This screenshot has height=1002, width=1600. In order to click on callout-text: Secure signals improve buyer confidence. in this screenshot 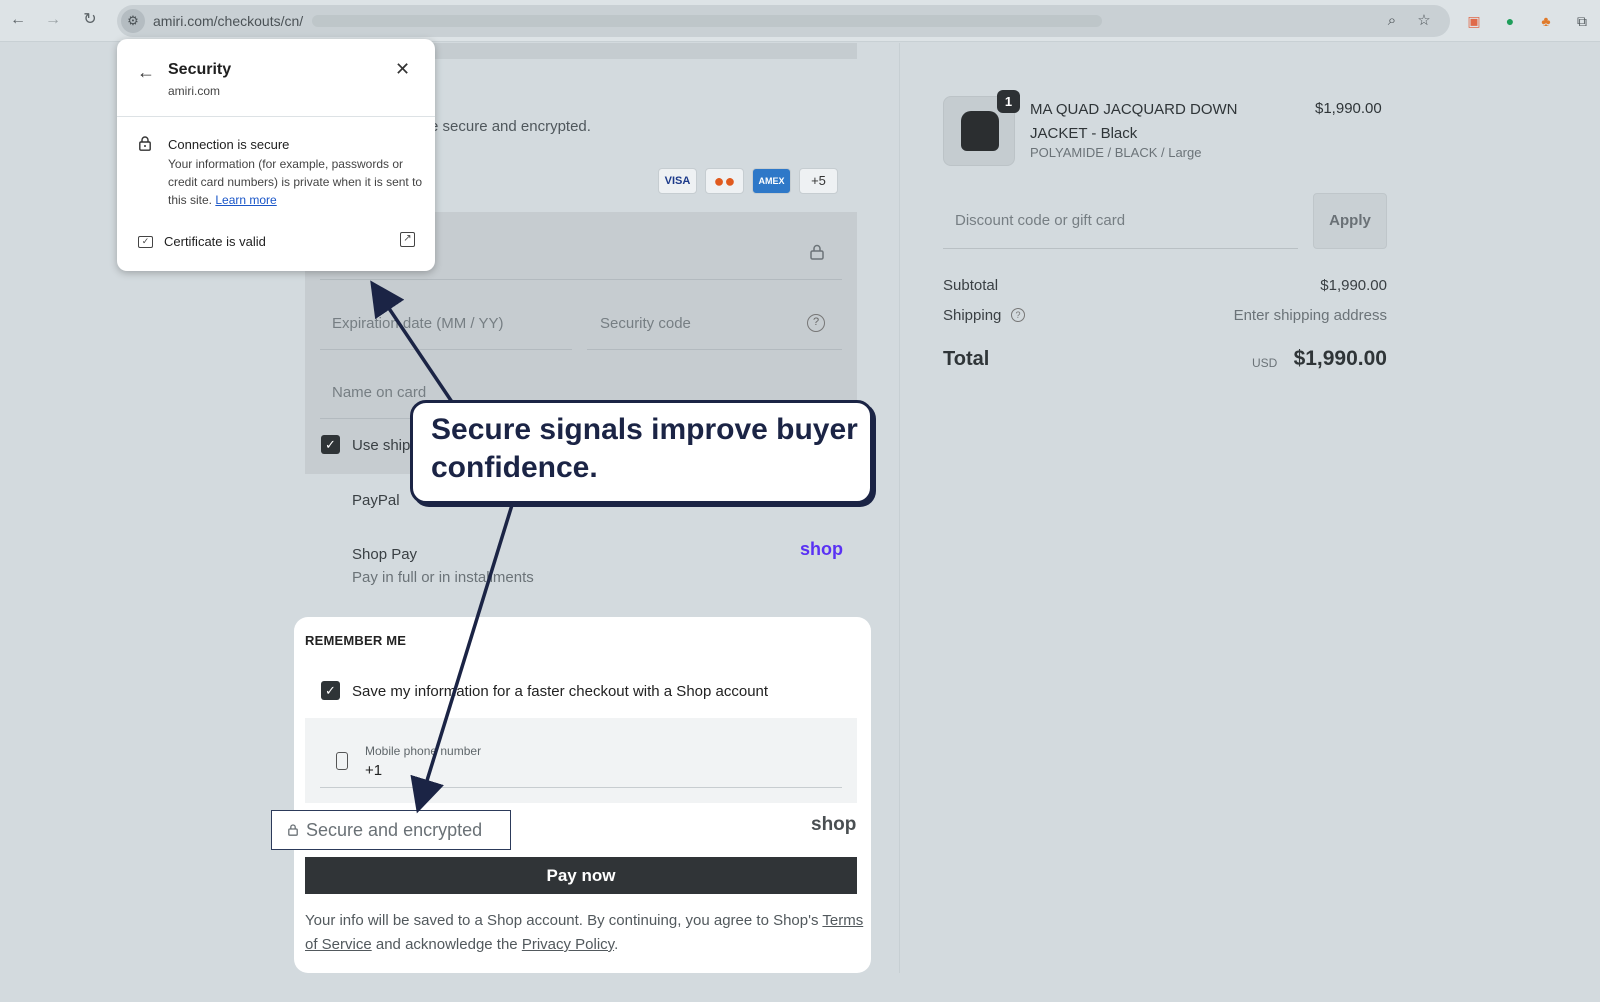, I will do `click(644, 448)`.